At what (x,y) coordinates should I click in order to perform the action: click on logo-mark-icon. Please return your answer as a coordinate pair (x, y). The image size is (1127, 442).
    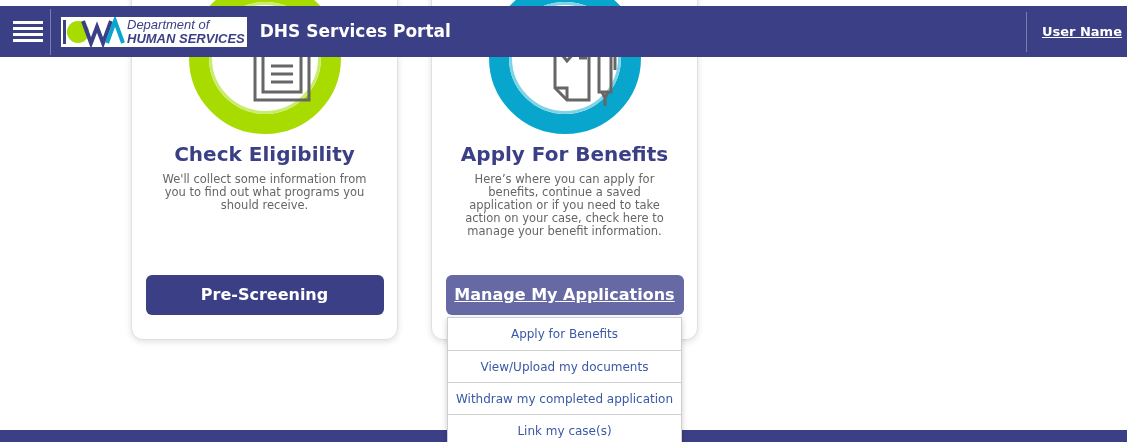
    Looking at the image, I should click on (93, 31).